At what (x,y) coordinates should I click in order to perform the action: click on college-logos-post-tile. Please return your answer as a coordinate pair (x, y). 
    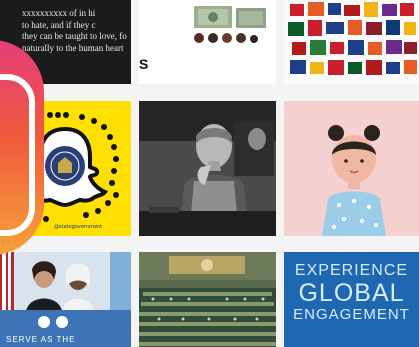
    Looking at the image, I should click on (351, 42).